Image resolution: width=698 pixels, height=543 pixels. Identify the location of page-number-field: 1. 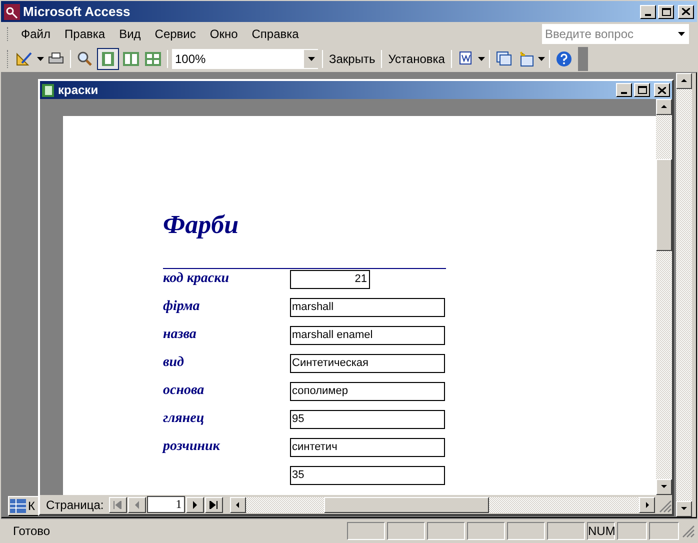
(165, 504).